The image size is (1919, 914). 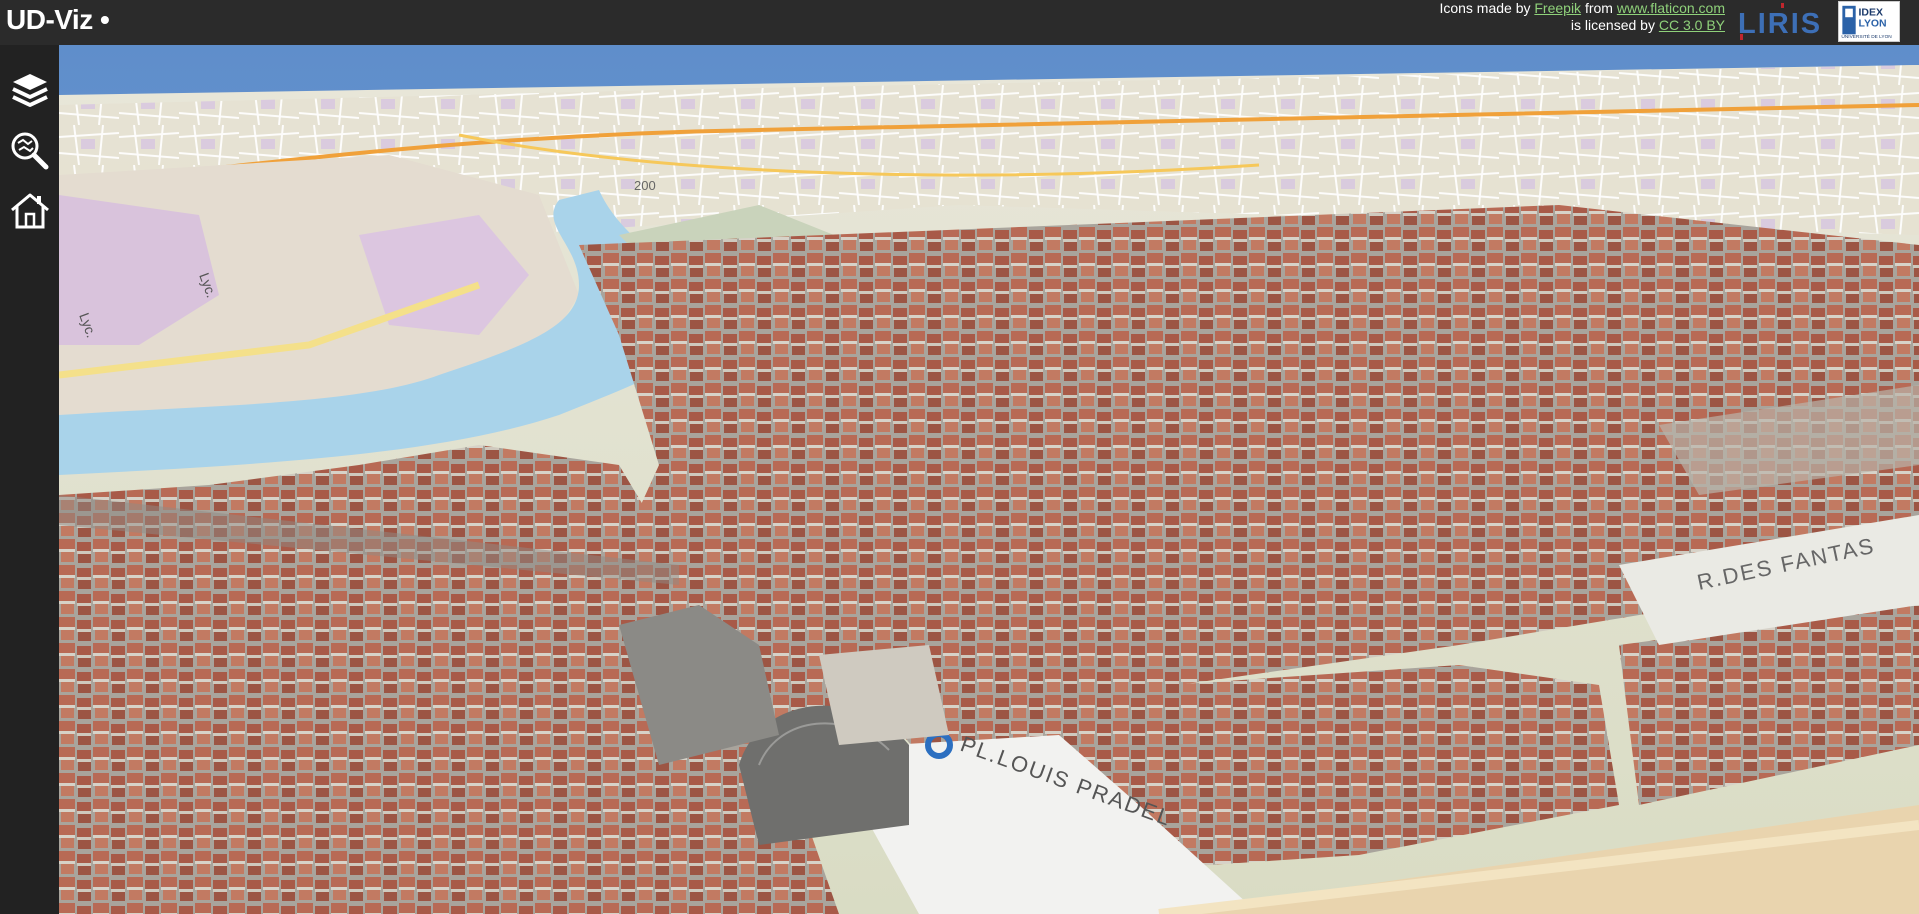 I want to click on credits-mid: from, so click(x=1599, y=8).